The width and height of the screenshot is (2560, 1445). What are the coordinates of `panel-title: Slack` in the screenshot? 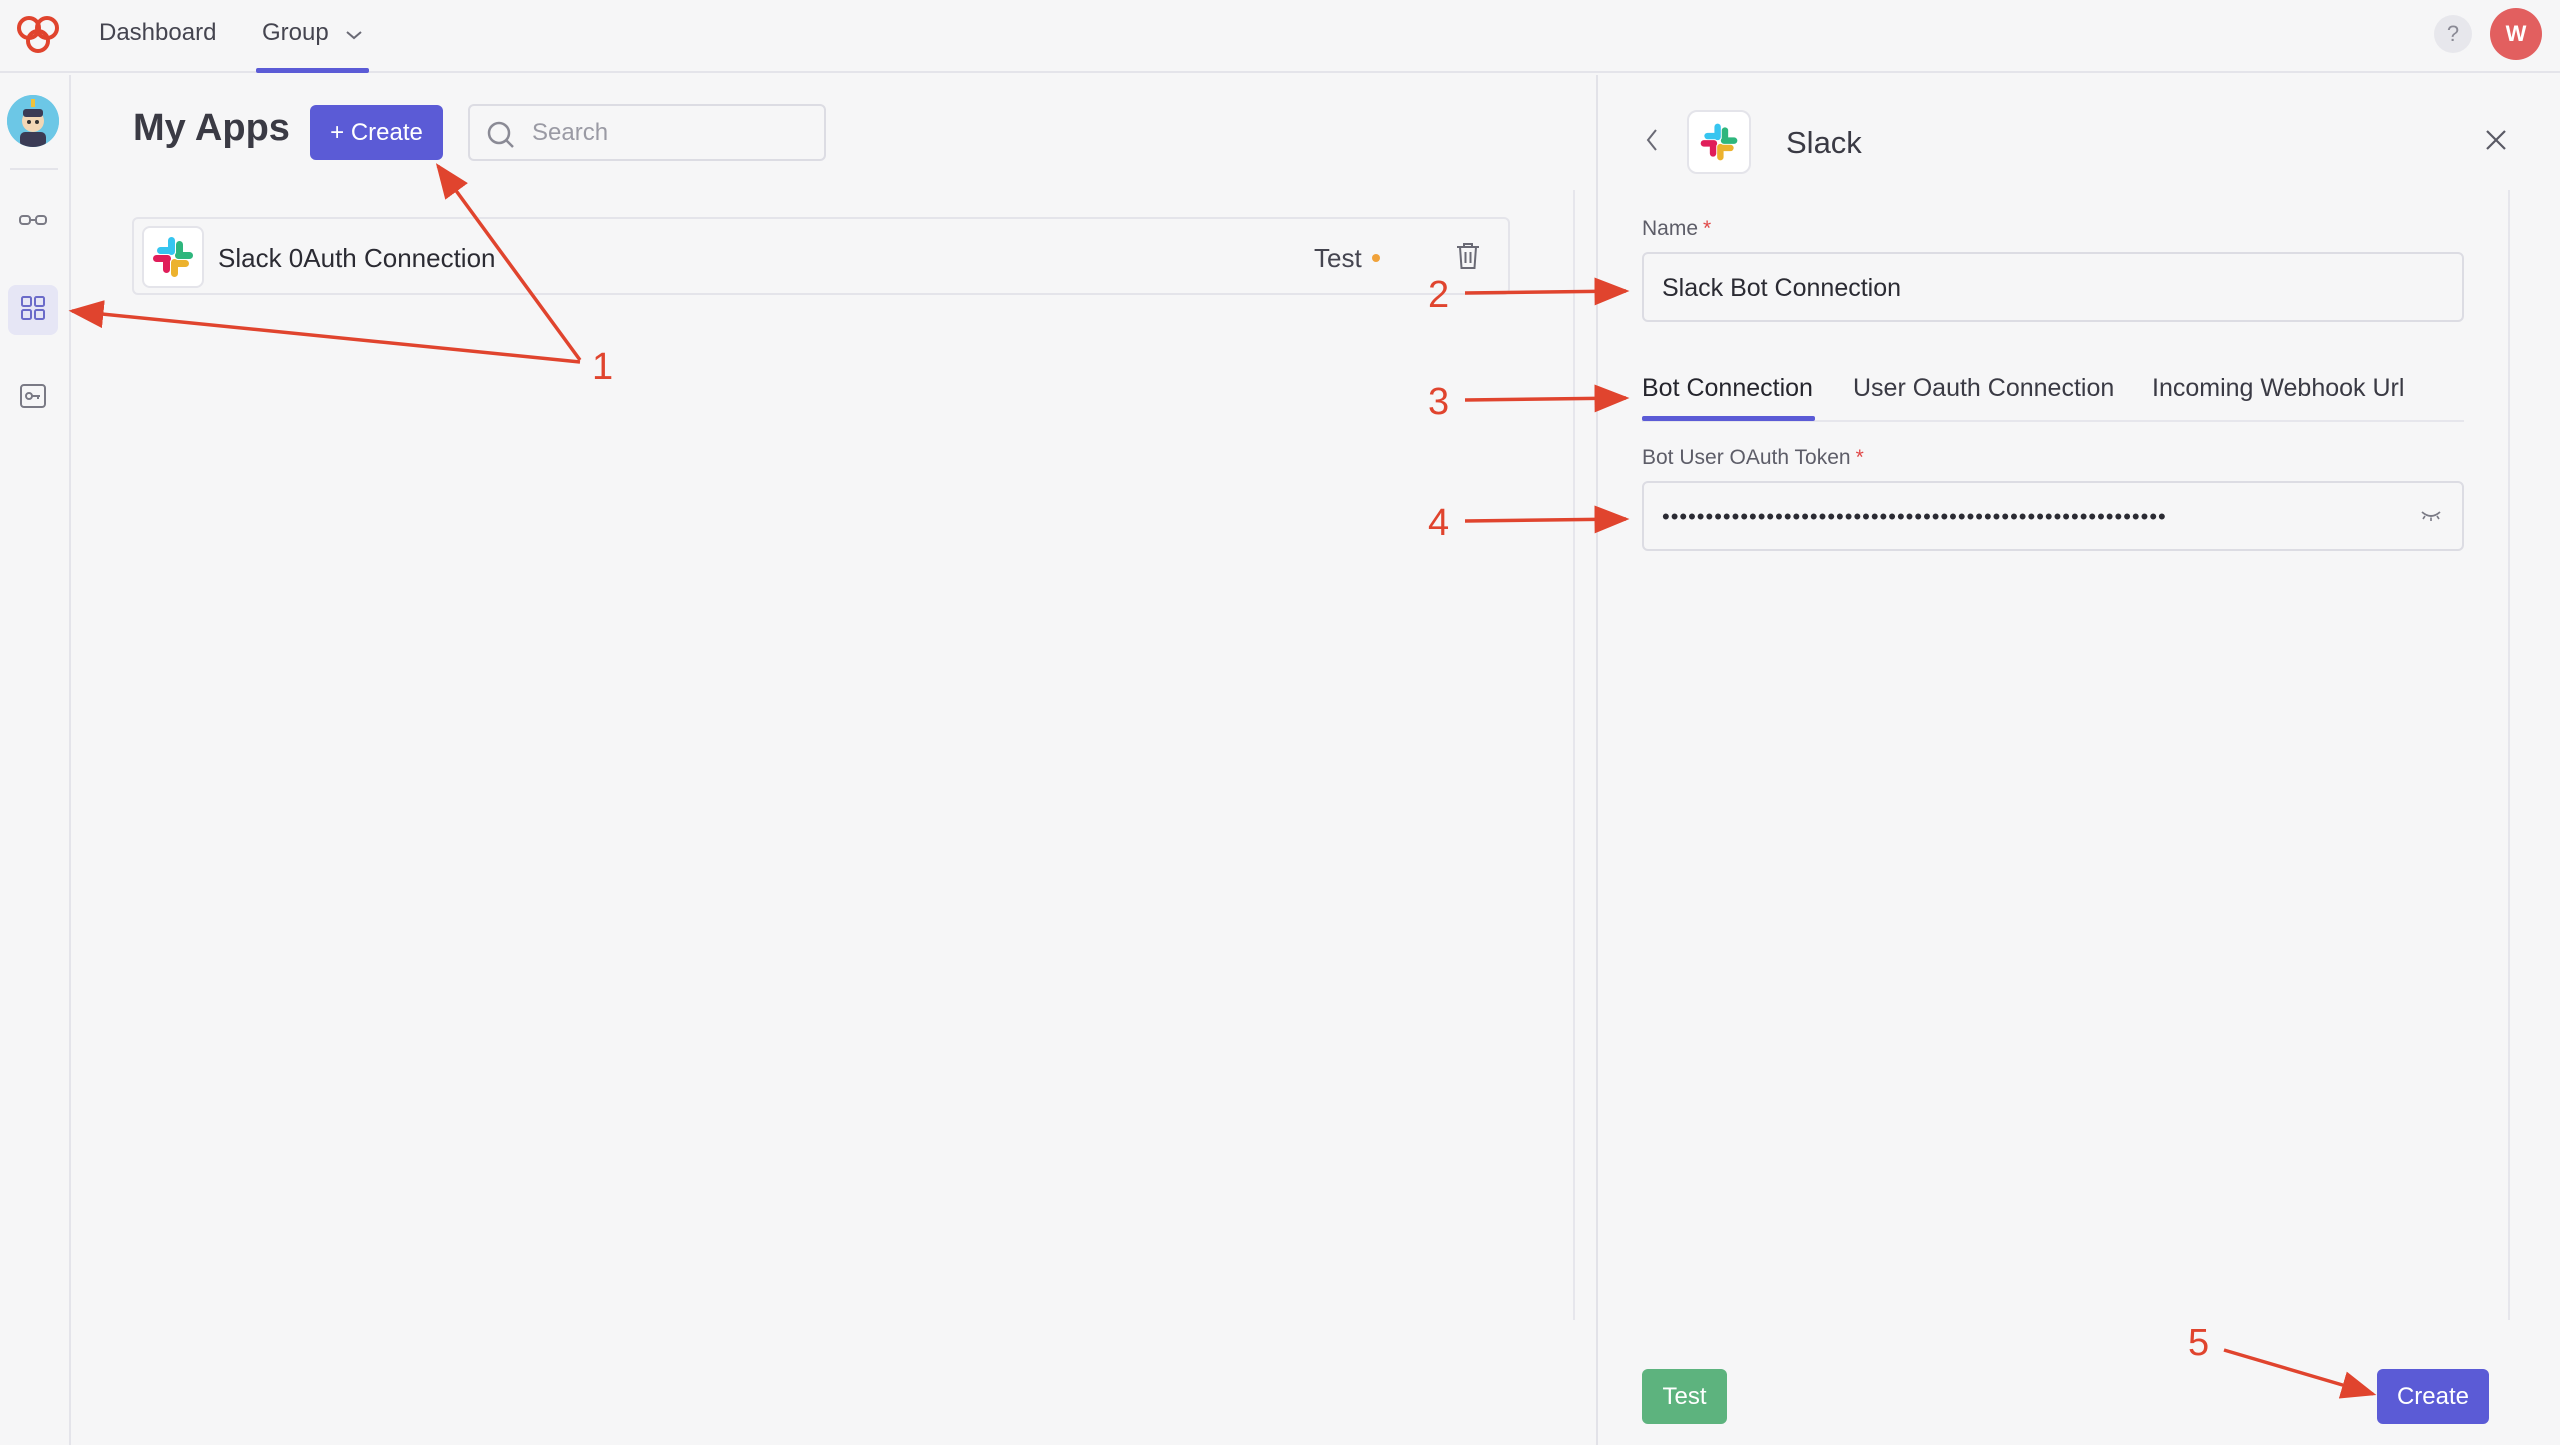 It's located at (1824, 142).